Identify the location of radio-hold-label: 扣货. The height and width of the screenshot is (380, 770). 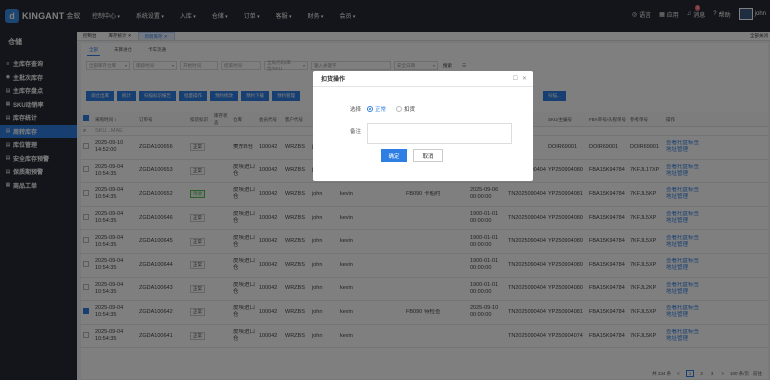
(410, 110).